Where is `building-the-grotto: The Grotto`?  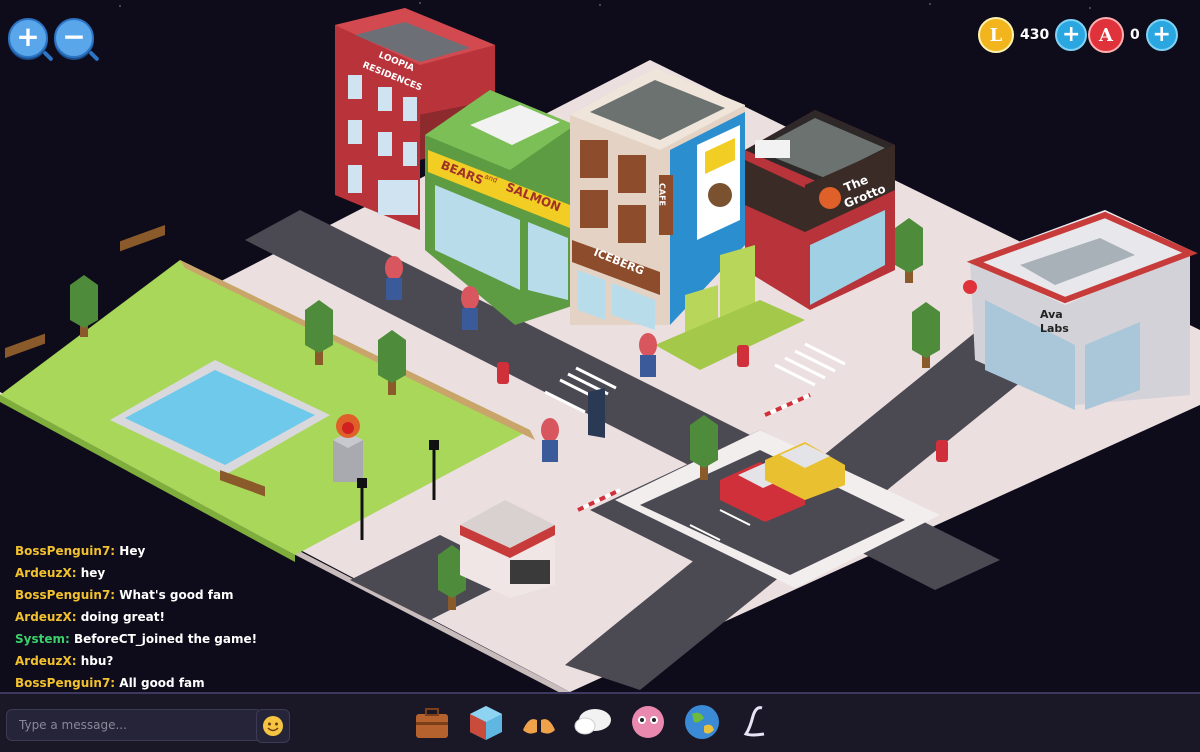
building-the-grotto: The Grotto is located at coordinates (820, 210).